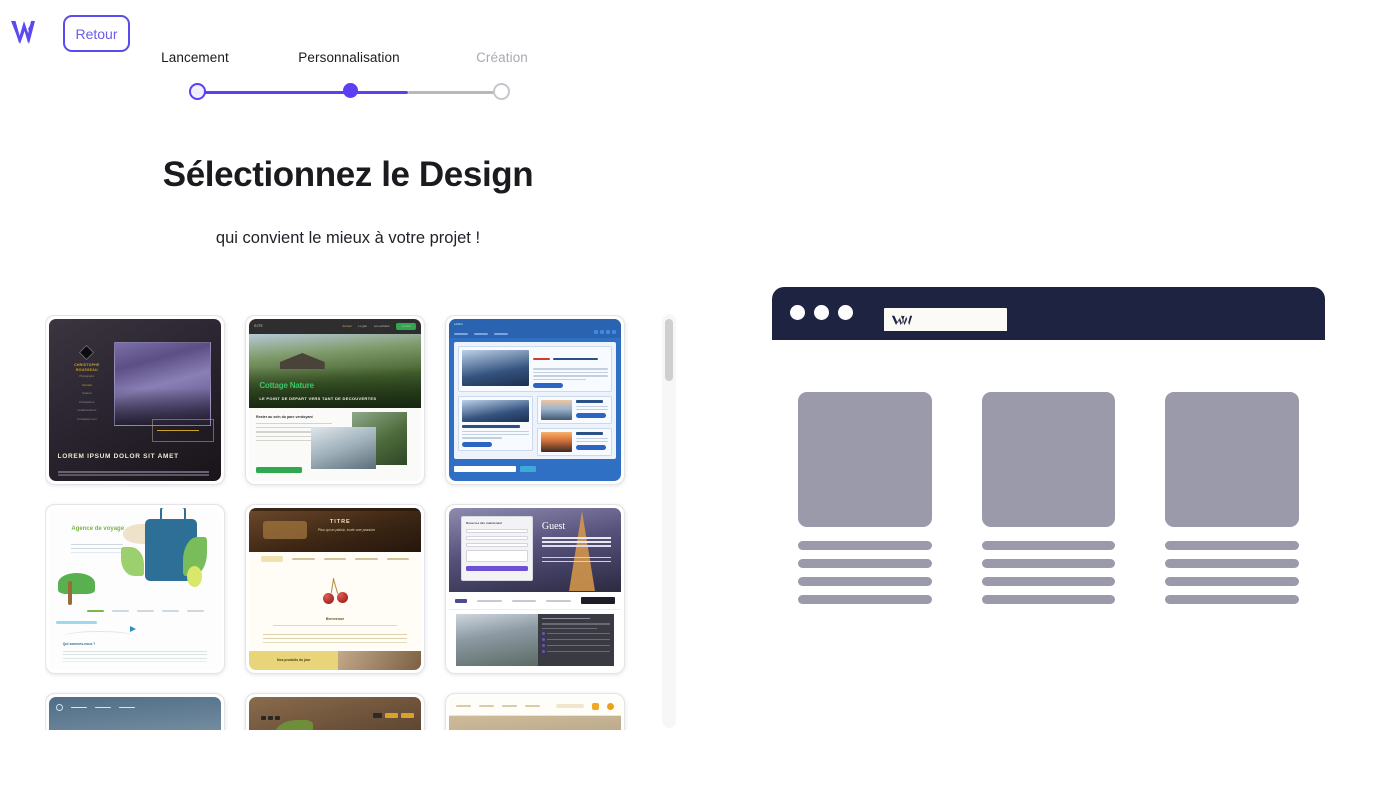 The width and height of the screenshot is (1400, 805). I want to click on page-title: Sélectionnez le Design, so click(348, 174).